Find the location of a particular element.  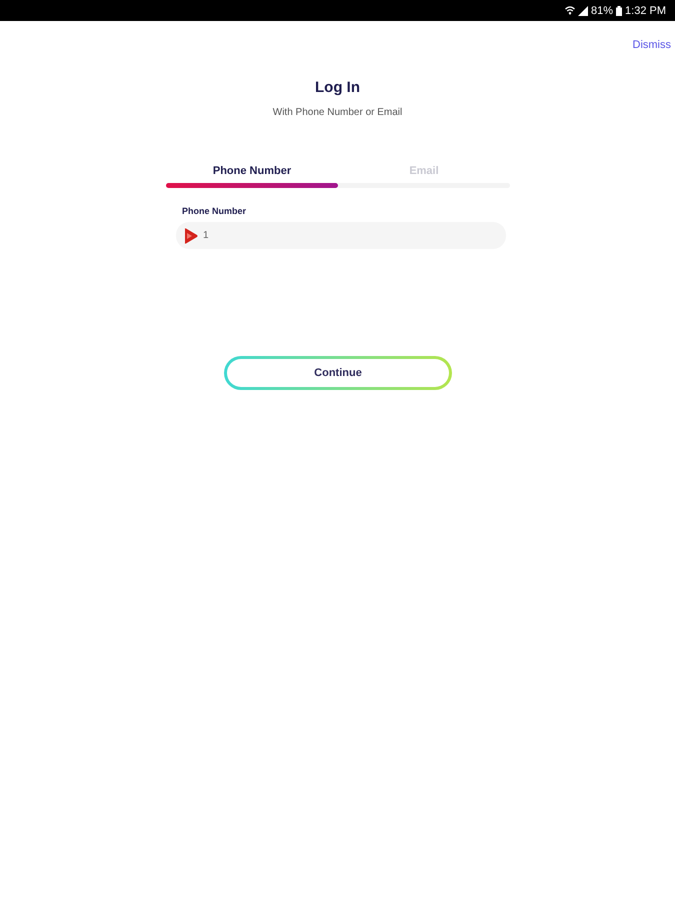

page-subtitle: With Phone Number or Email is located at coordinates (337, 113).